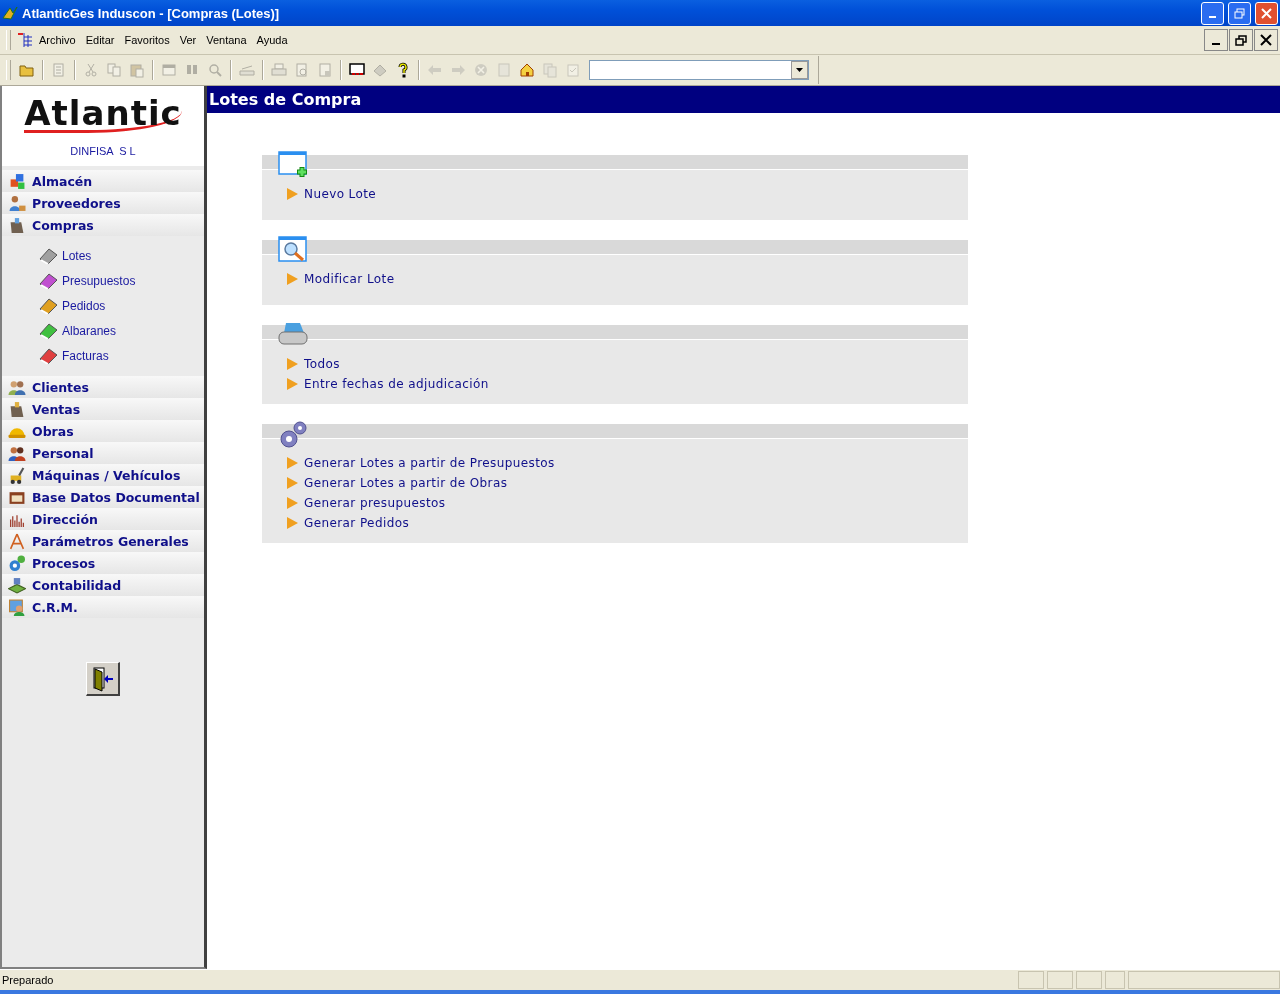  Describe the element at coordinates (17, 203) in the screenshot. I see `person-box-icon` at that location.